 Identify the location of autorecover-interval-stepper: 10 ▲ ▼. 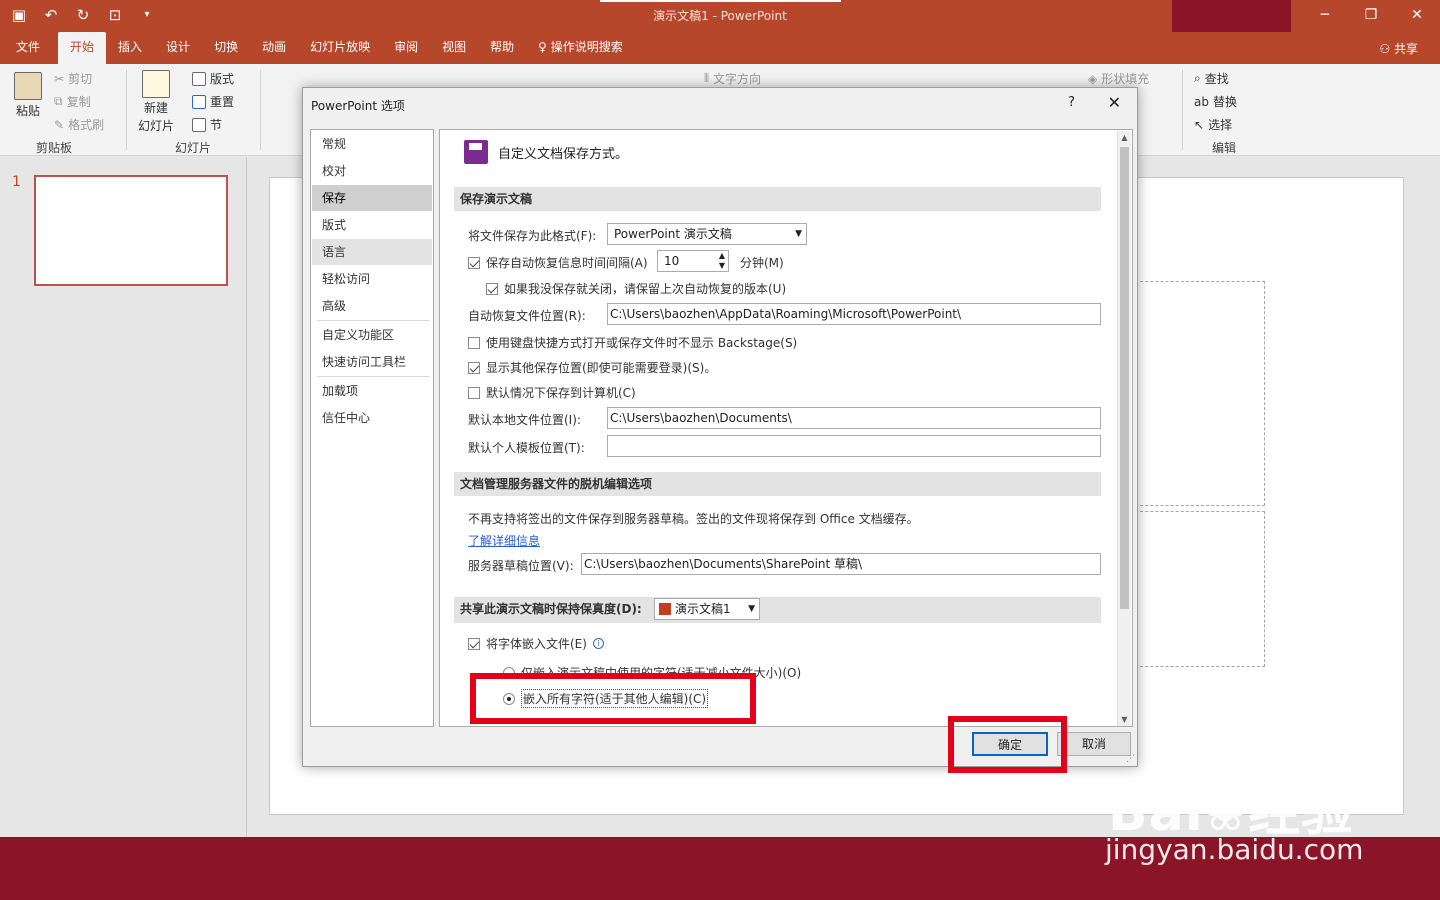
(693, 261).